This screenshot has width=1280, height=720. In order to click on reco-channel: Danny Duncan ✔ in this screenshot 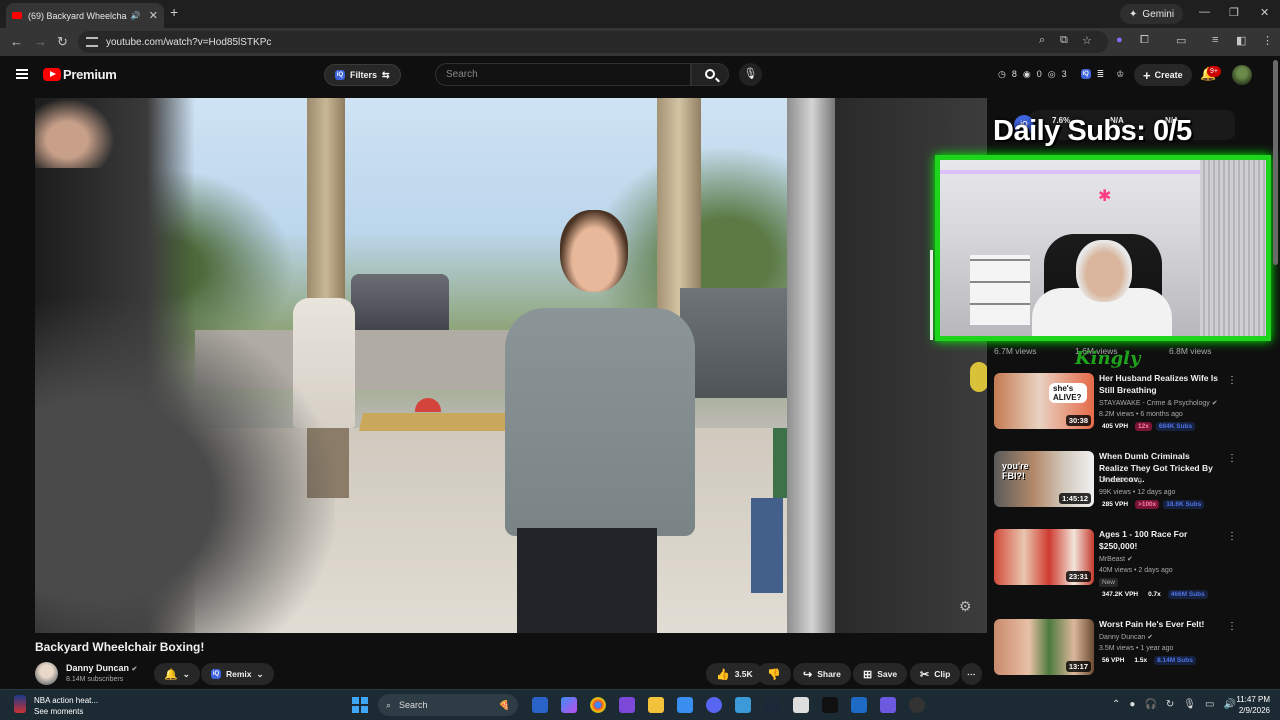, I will do `click(1126, 637)`.